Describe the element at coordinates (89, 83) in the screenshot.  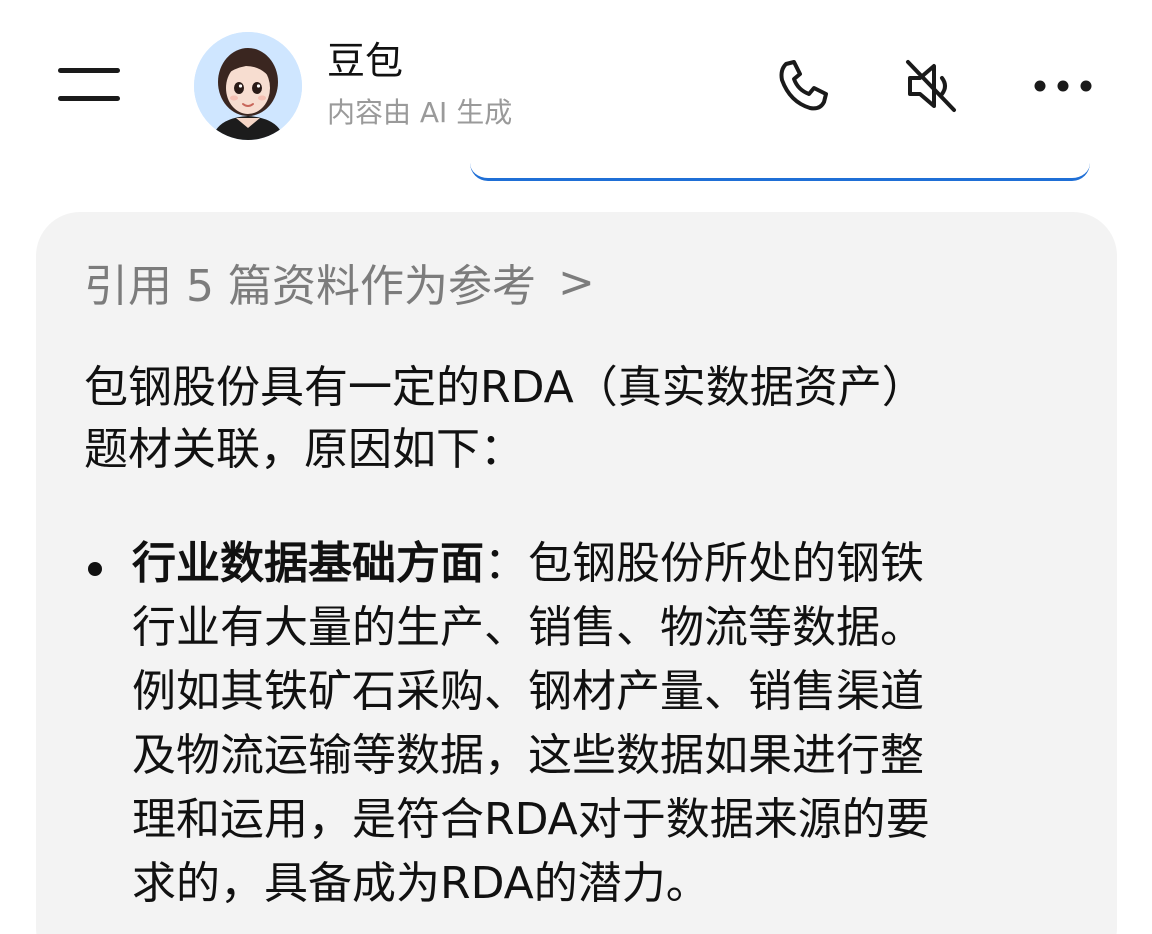
I see `menu-button` at that location.